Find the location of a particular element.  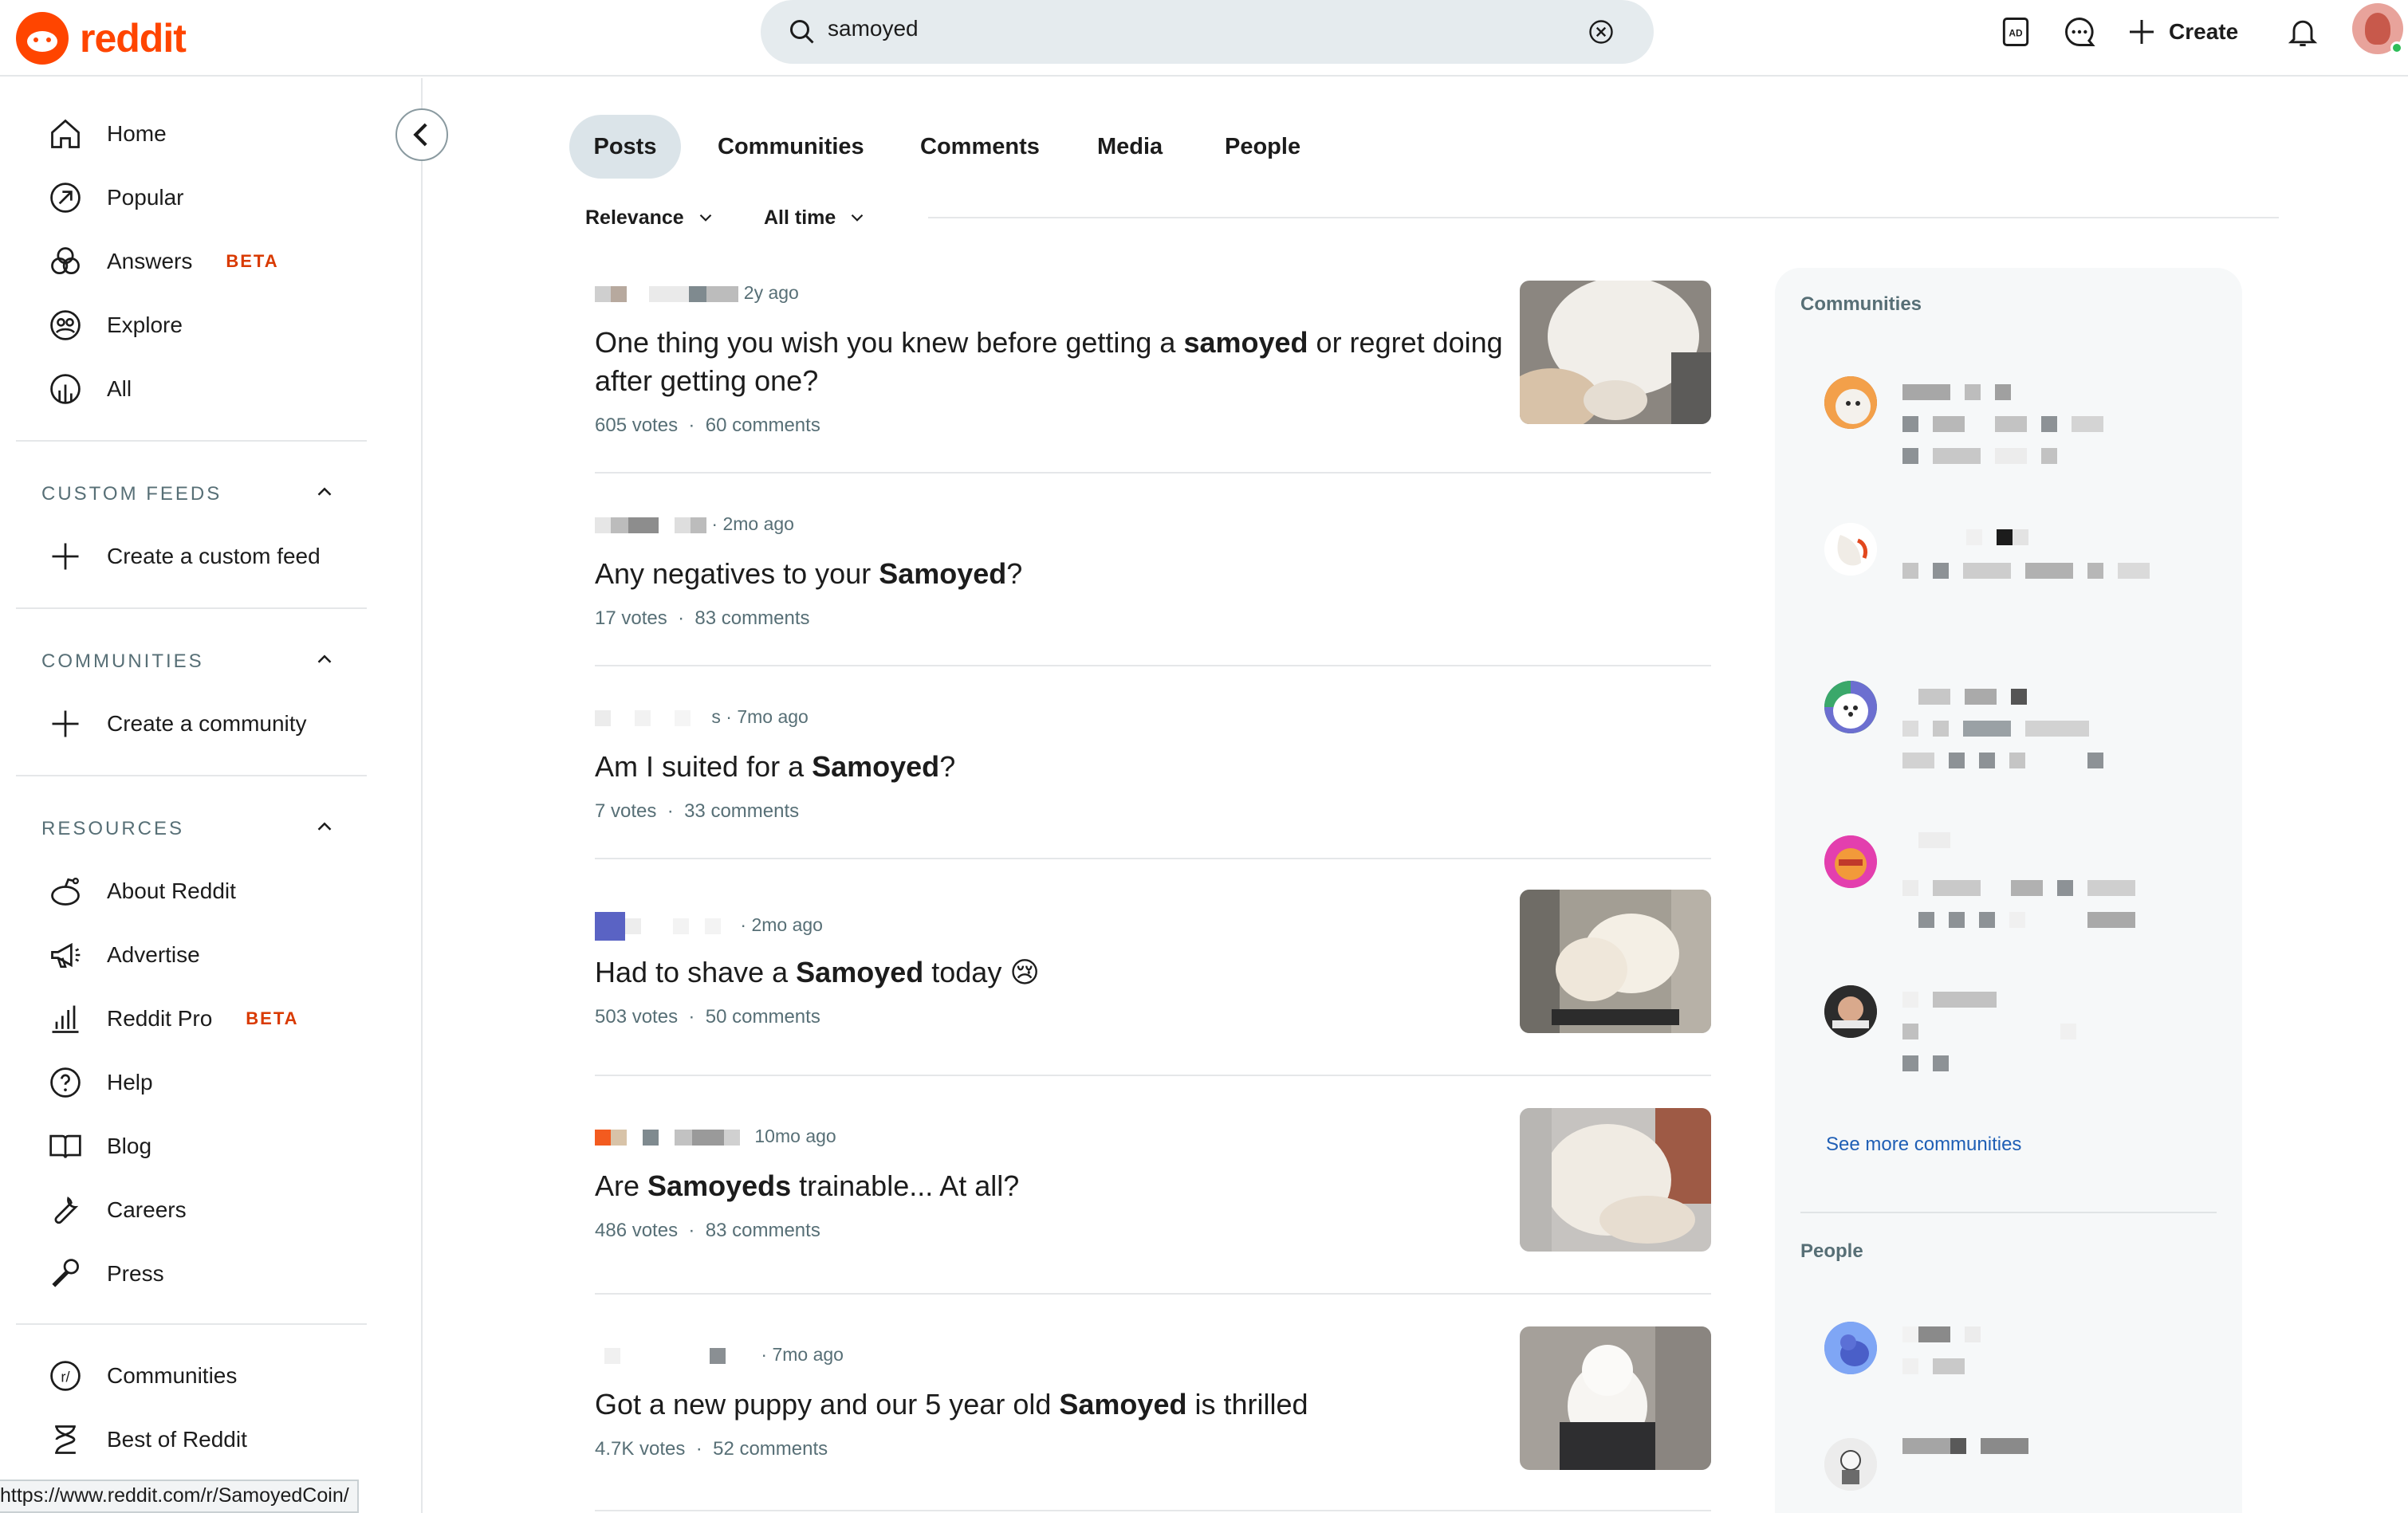

reddit-wordmark: reddit is located at coordinates (133, 38).